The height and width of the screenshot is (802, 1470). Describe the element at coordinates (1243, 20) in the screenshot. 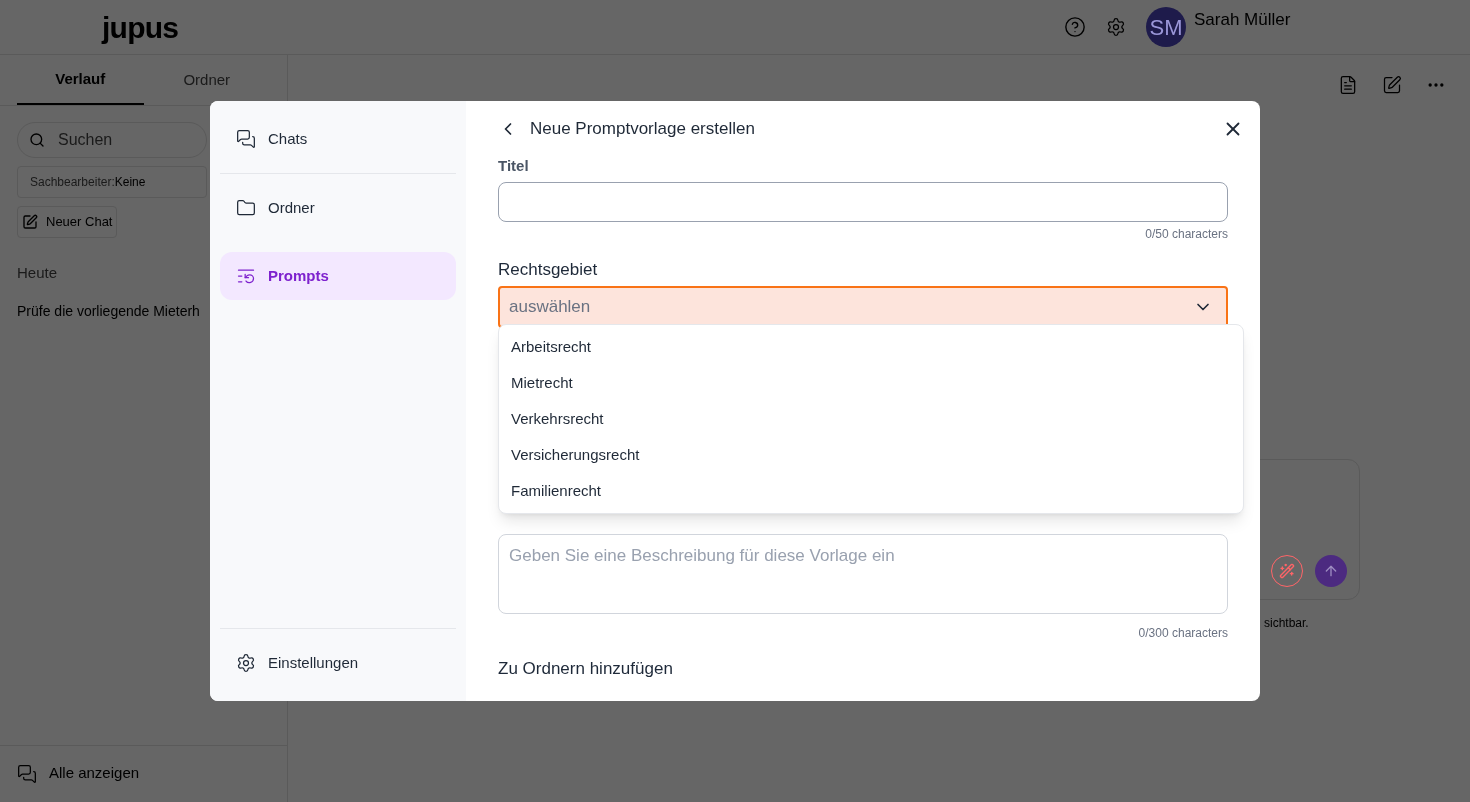

I see `user-name: Sarah Müller` at that location.